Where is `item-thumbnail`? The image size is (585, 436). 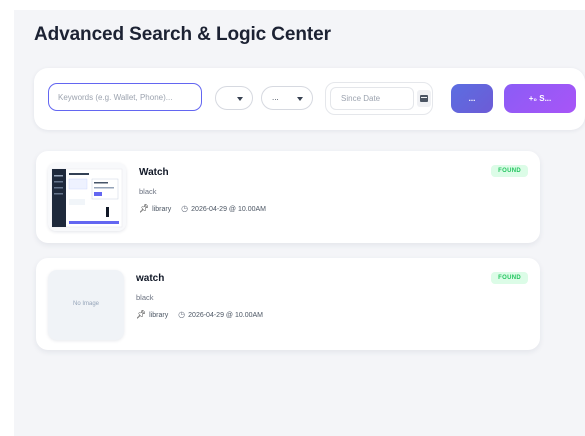
item-thumbnail is located at coordinates (87, 197).